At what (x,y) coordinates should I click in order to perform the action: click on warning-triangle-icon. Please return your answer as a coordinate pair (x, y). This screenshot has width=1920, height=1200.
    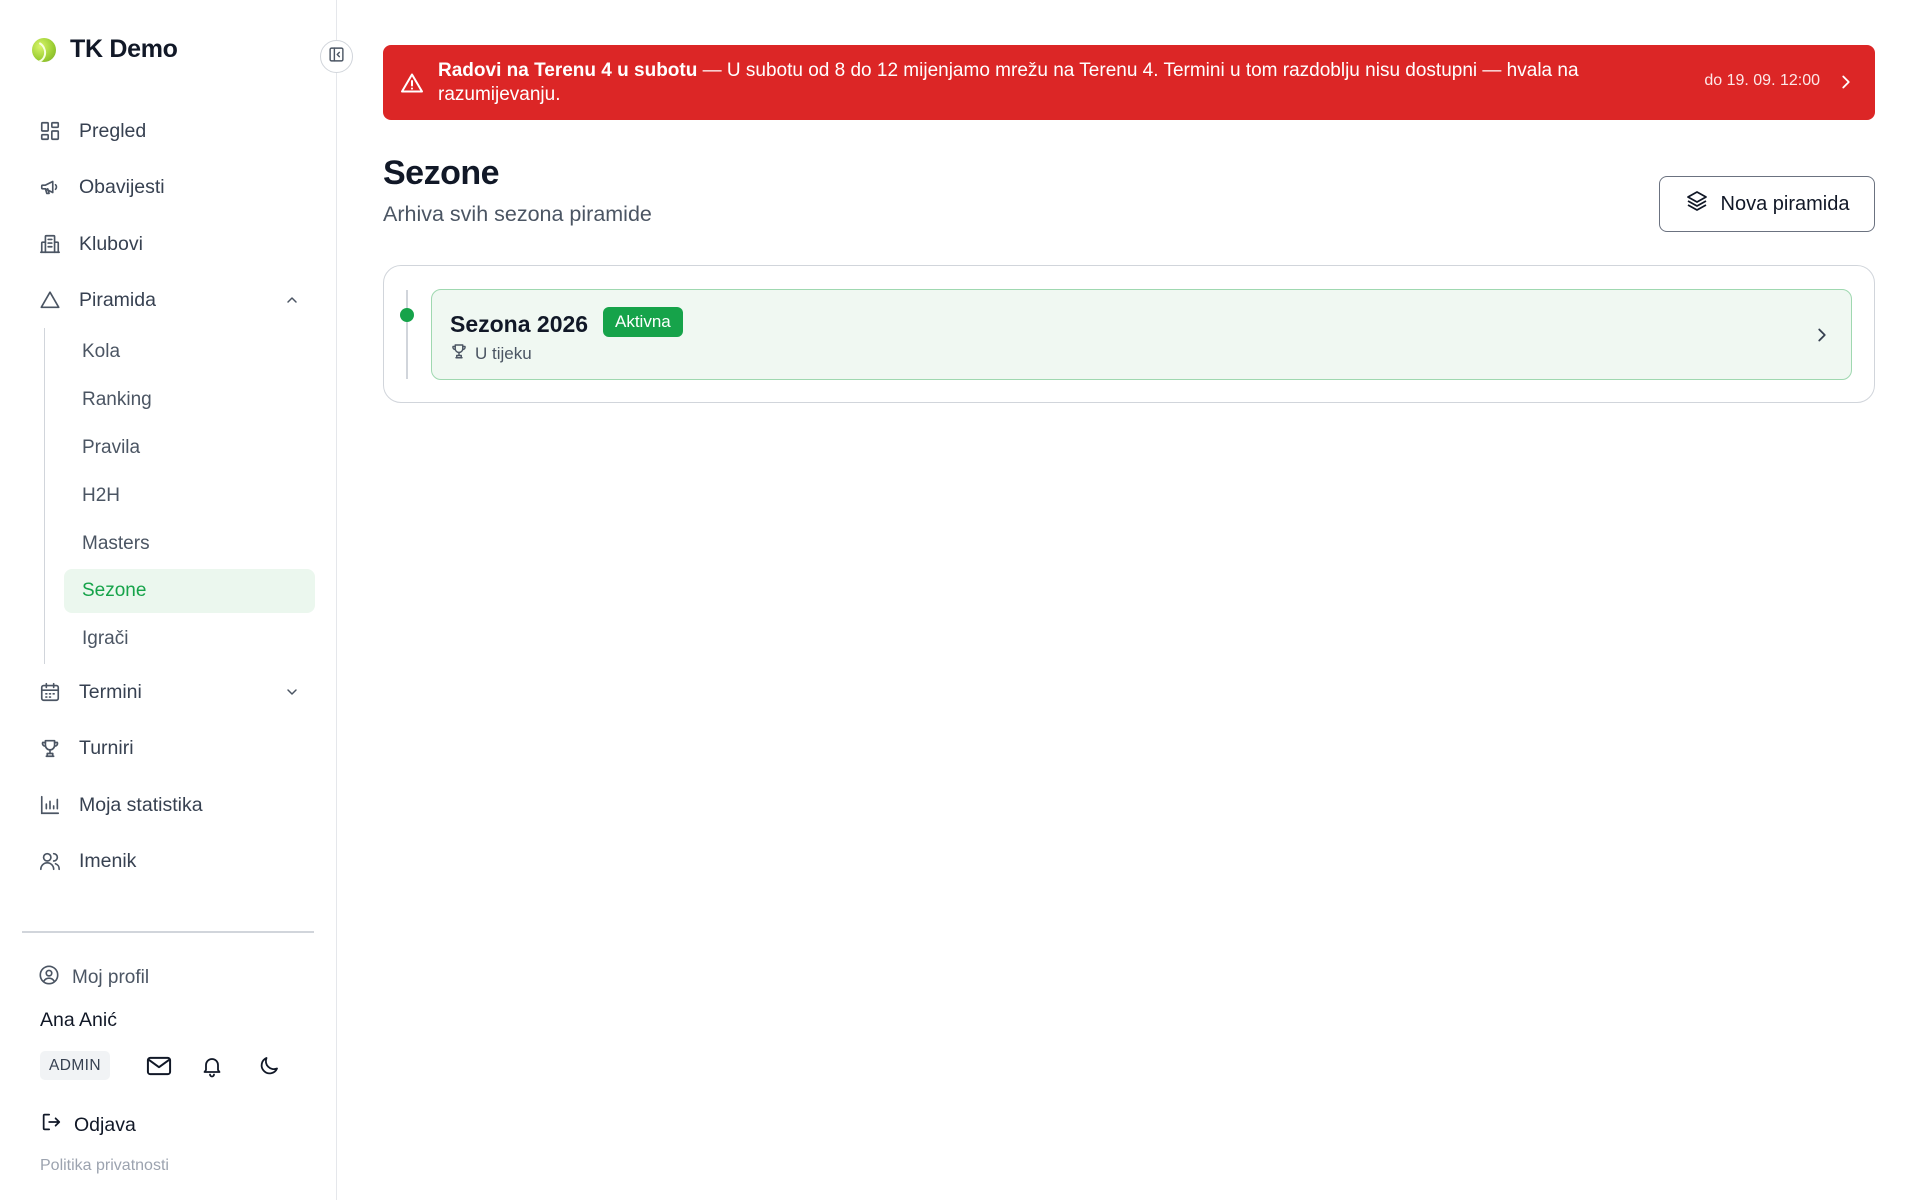
    Looking at the image, I should click on (412, 83).